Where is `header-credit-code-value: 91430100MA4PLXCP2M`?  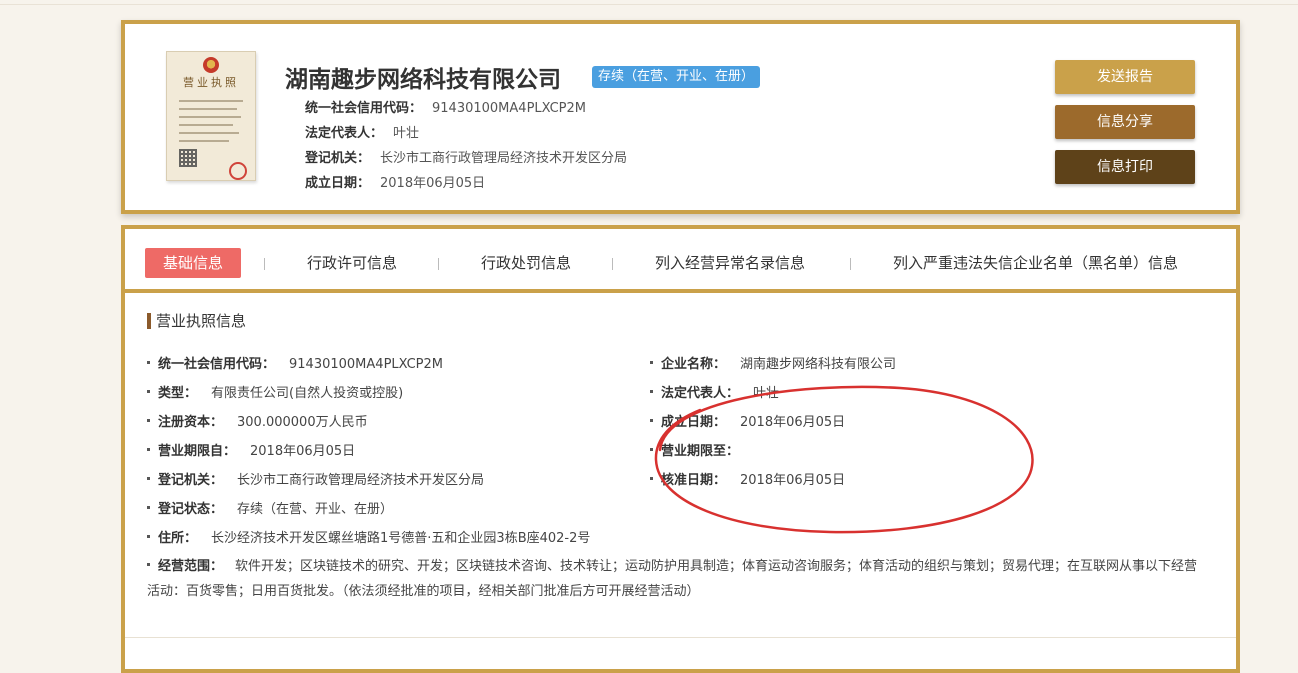 header-credit-code-value: 91430100MA4PLXCP2M is located at coordinates (509, 108).